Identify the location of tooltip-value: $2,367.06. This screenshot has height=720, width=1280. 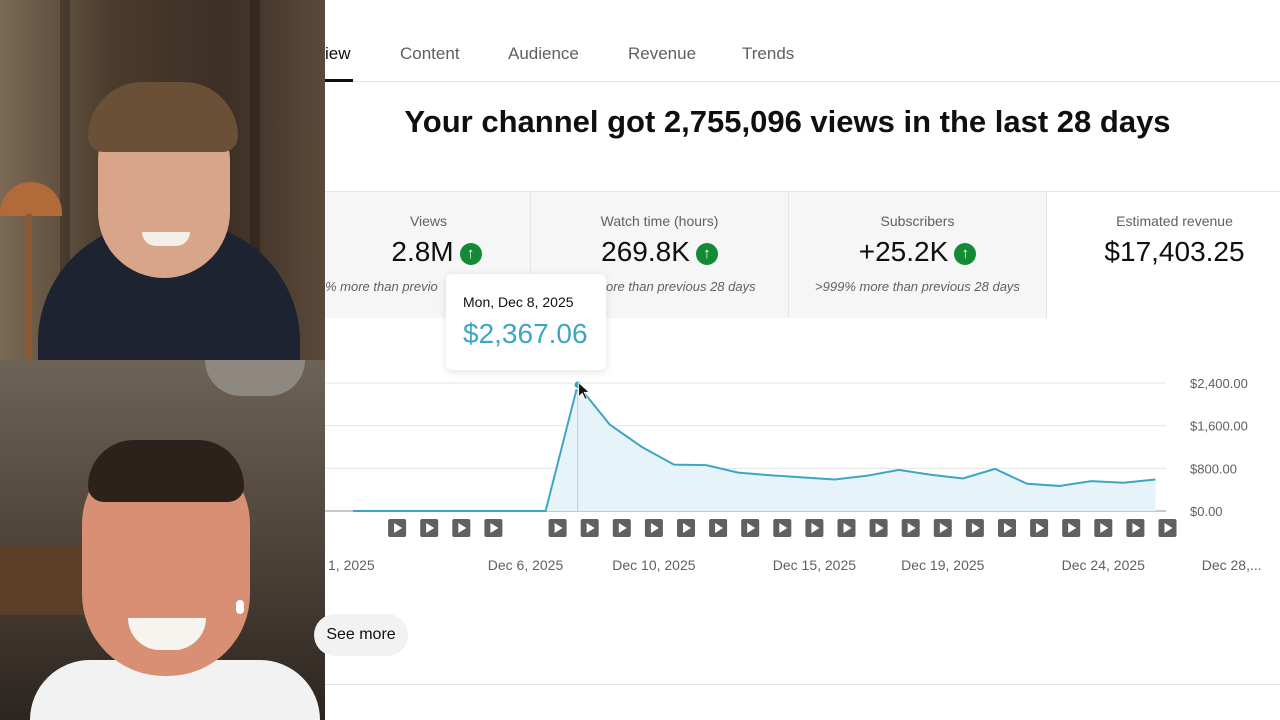
(525, 333).